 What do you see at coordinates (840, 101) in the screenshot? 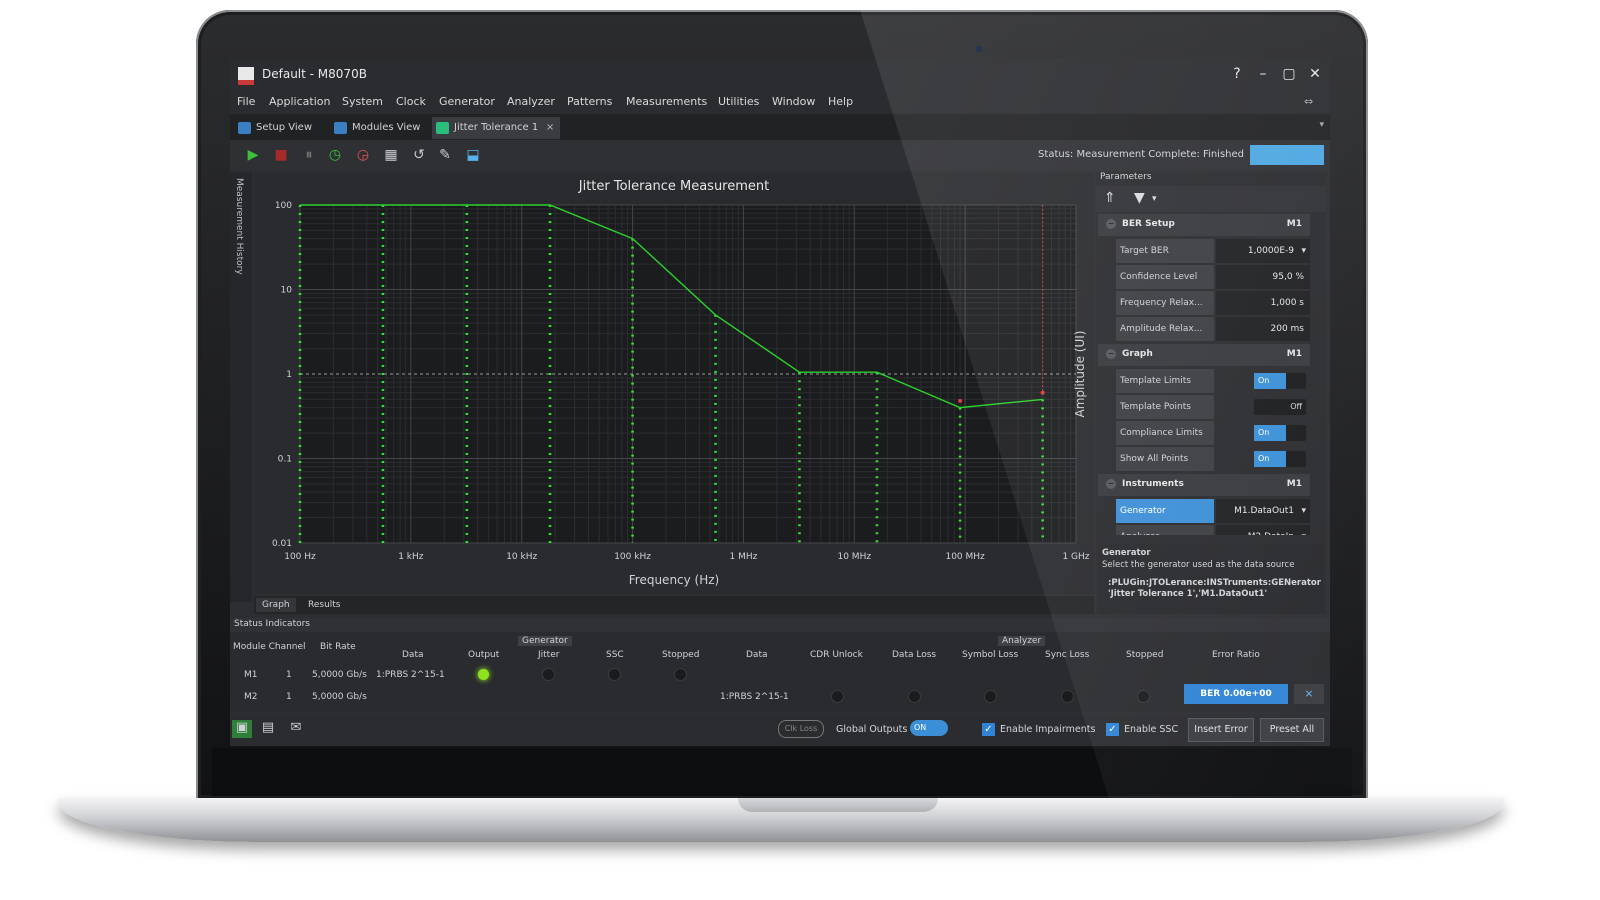
I see `menu-help: Help` at bounding box center [840, 101].